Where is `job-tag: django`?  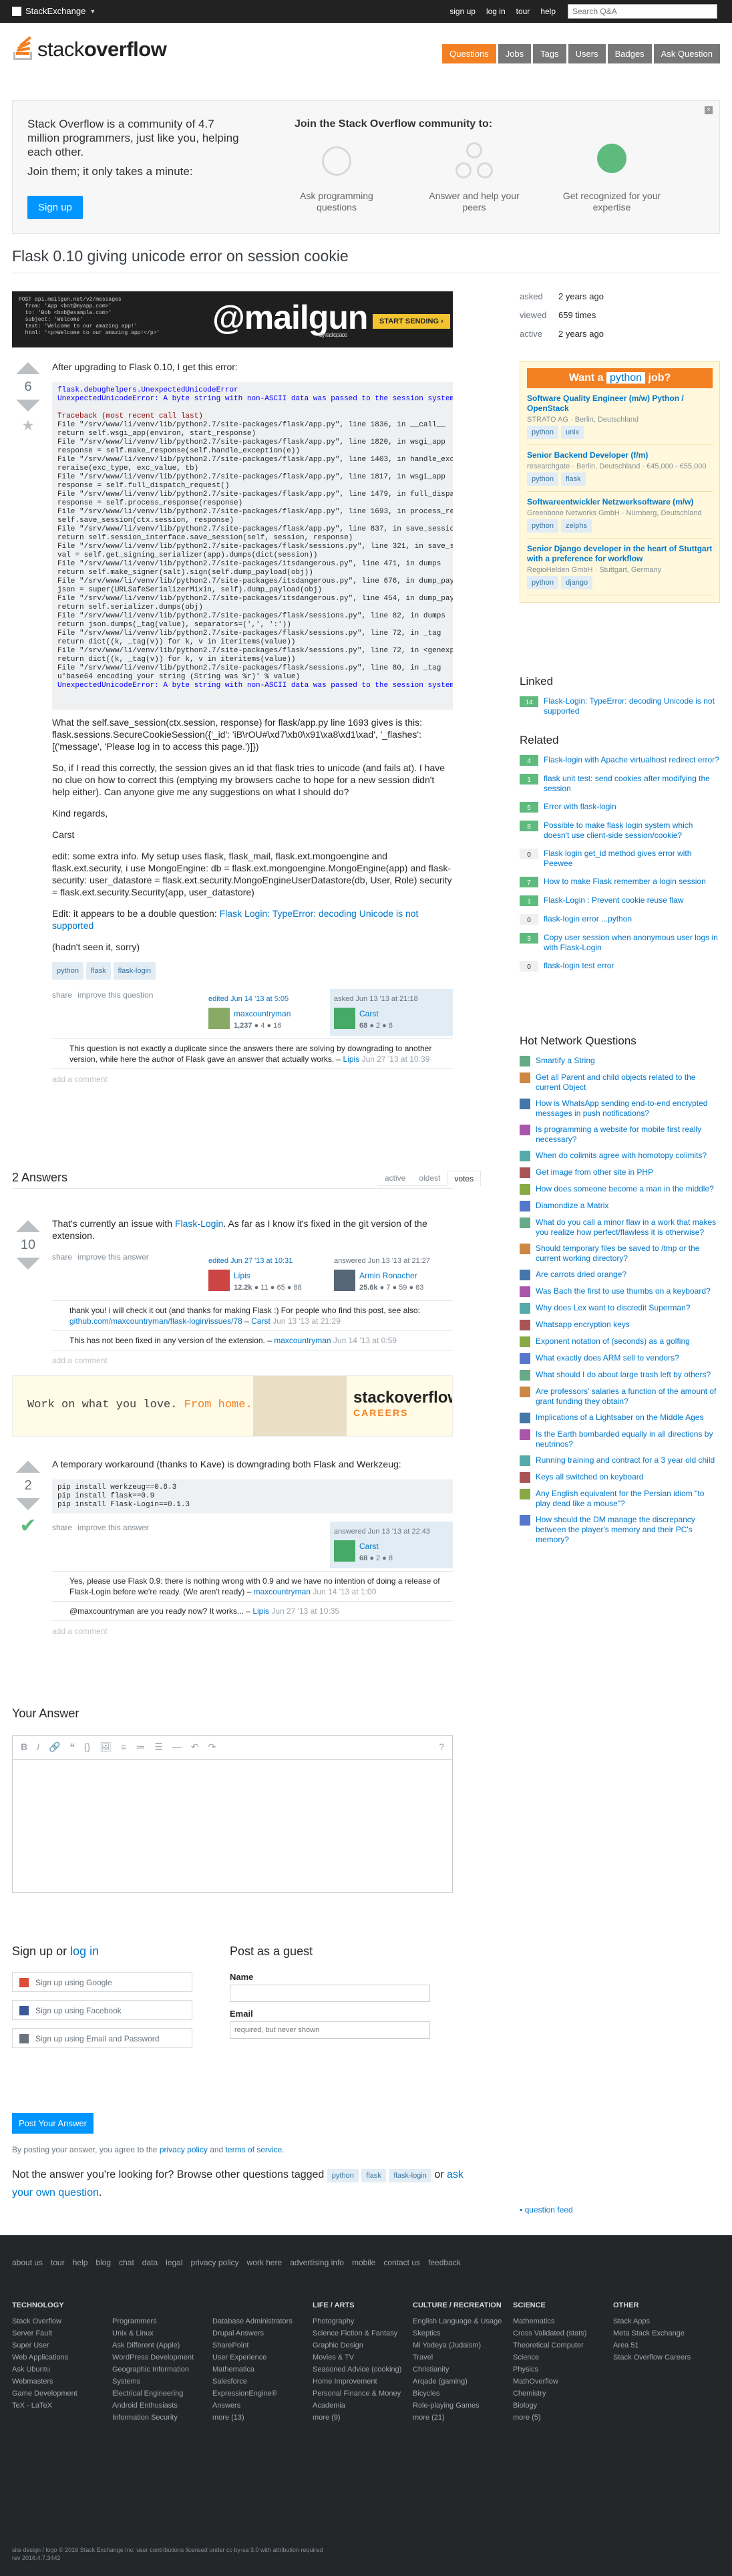 job-tag: django is located at coordinates (577, 582).